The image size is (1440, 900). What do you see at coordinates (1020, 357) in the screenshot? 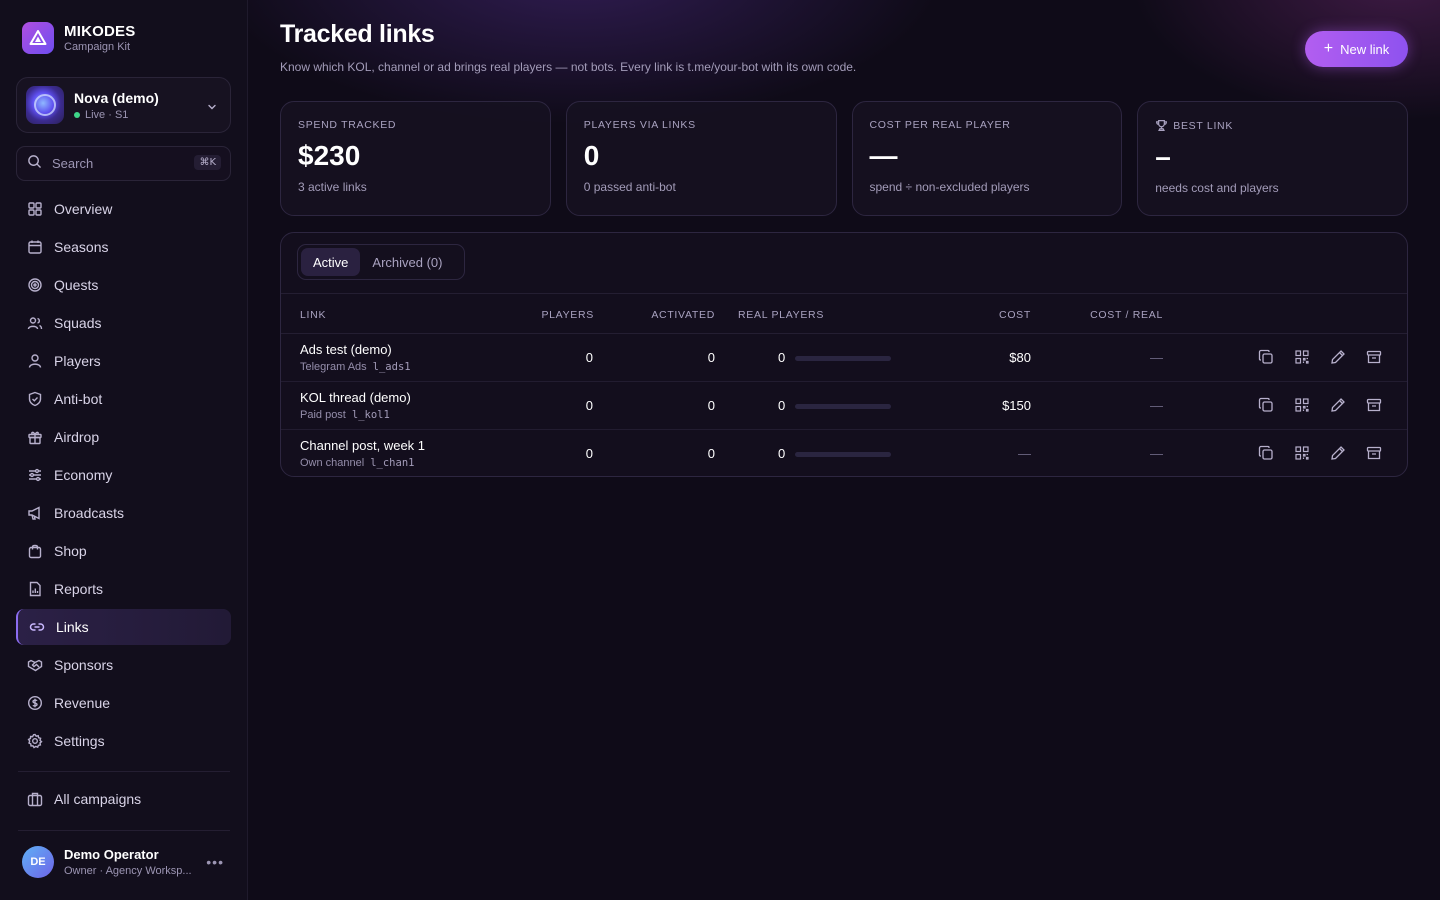
I see `cost-cell: $80` at bounding box center [1020, 357].